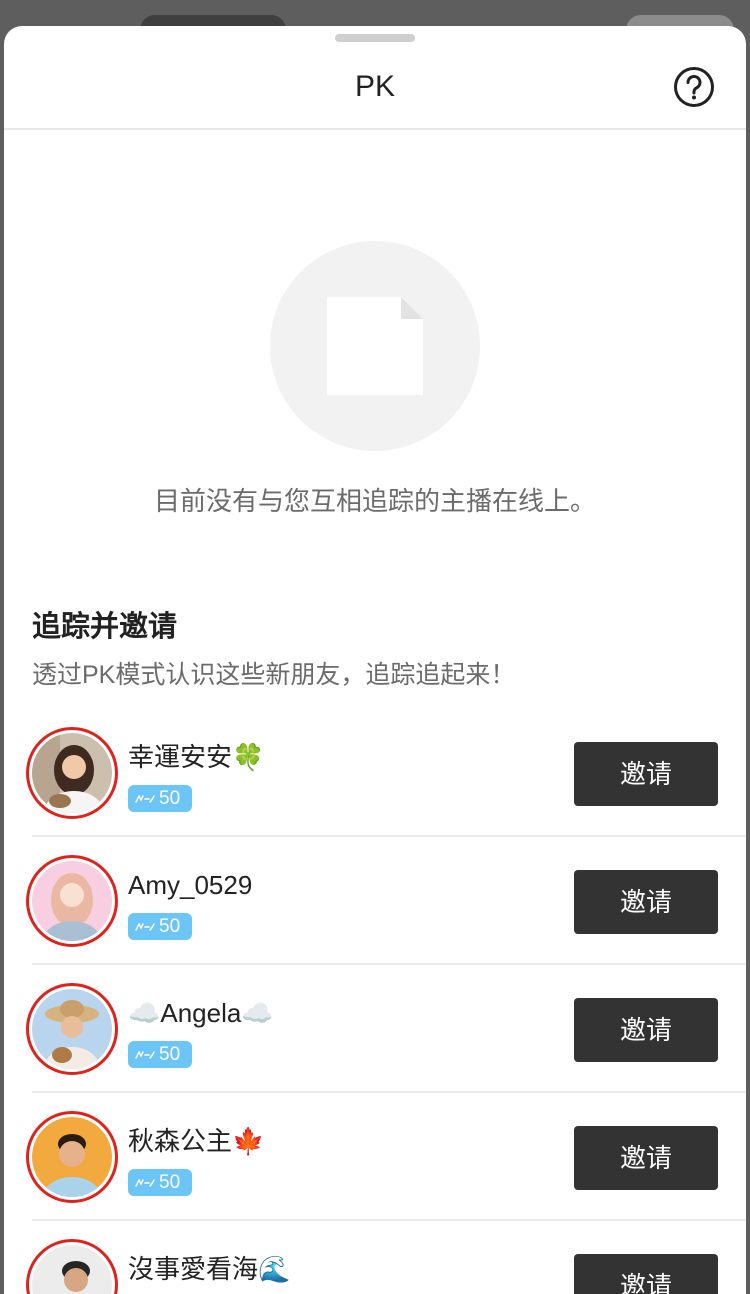 The height and width of the screenshot is (1294, 750). Describe the element at coordinates (375, 901) in the screenshot. I see `streamer-list-item: Amy_0529 50 邀请` at that location.